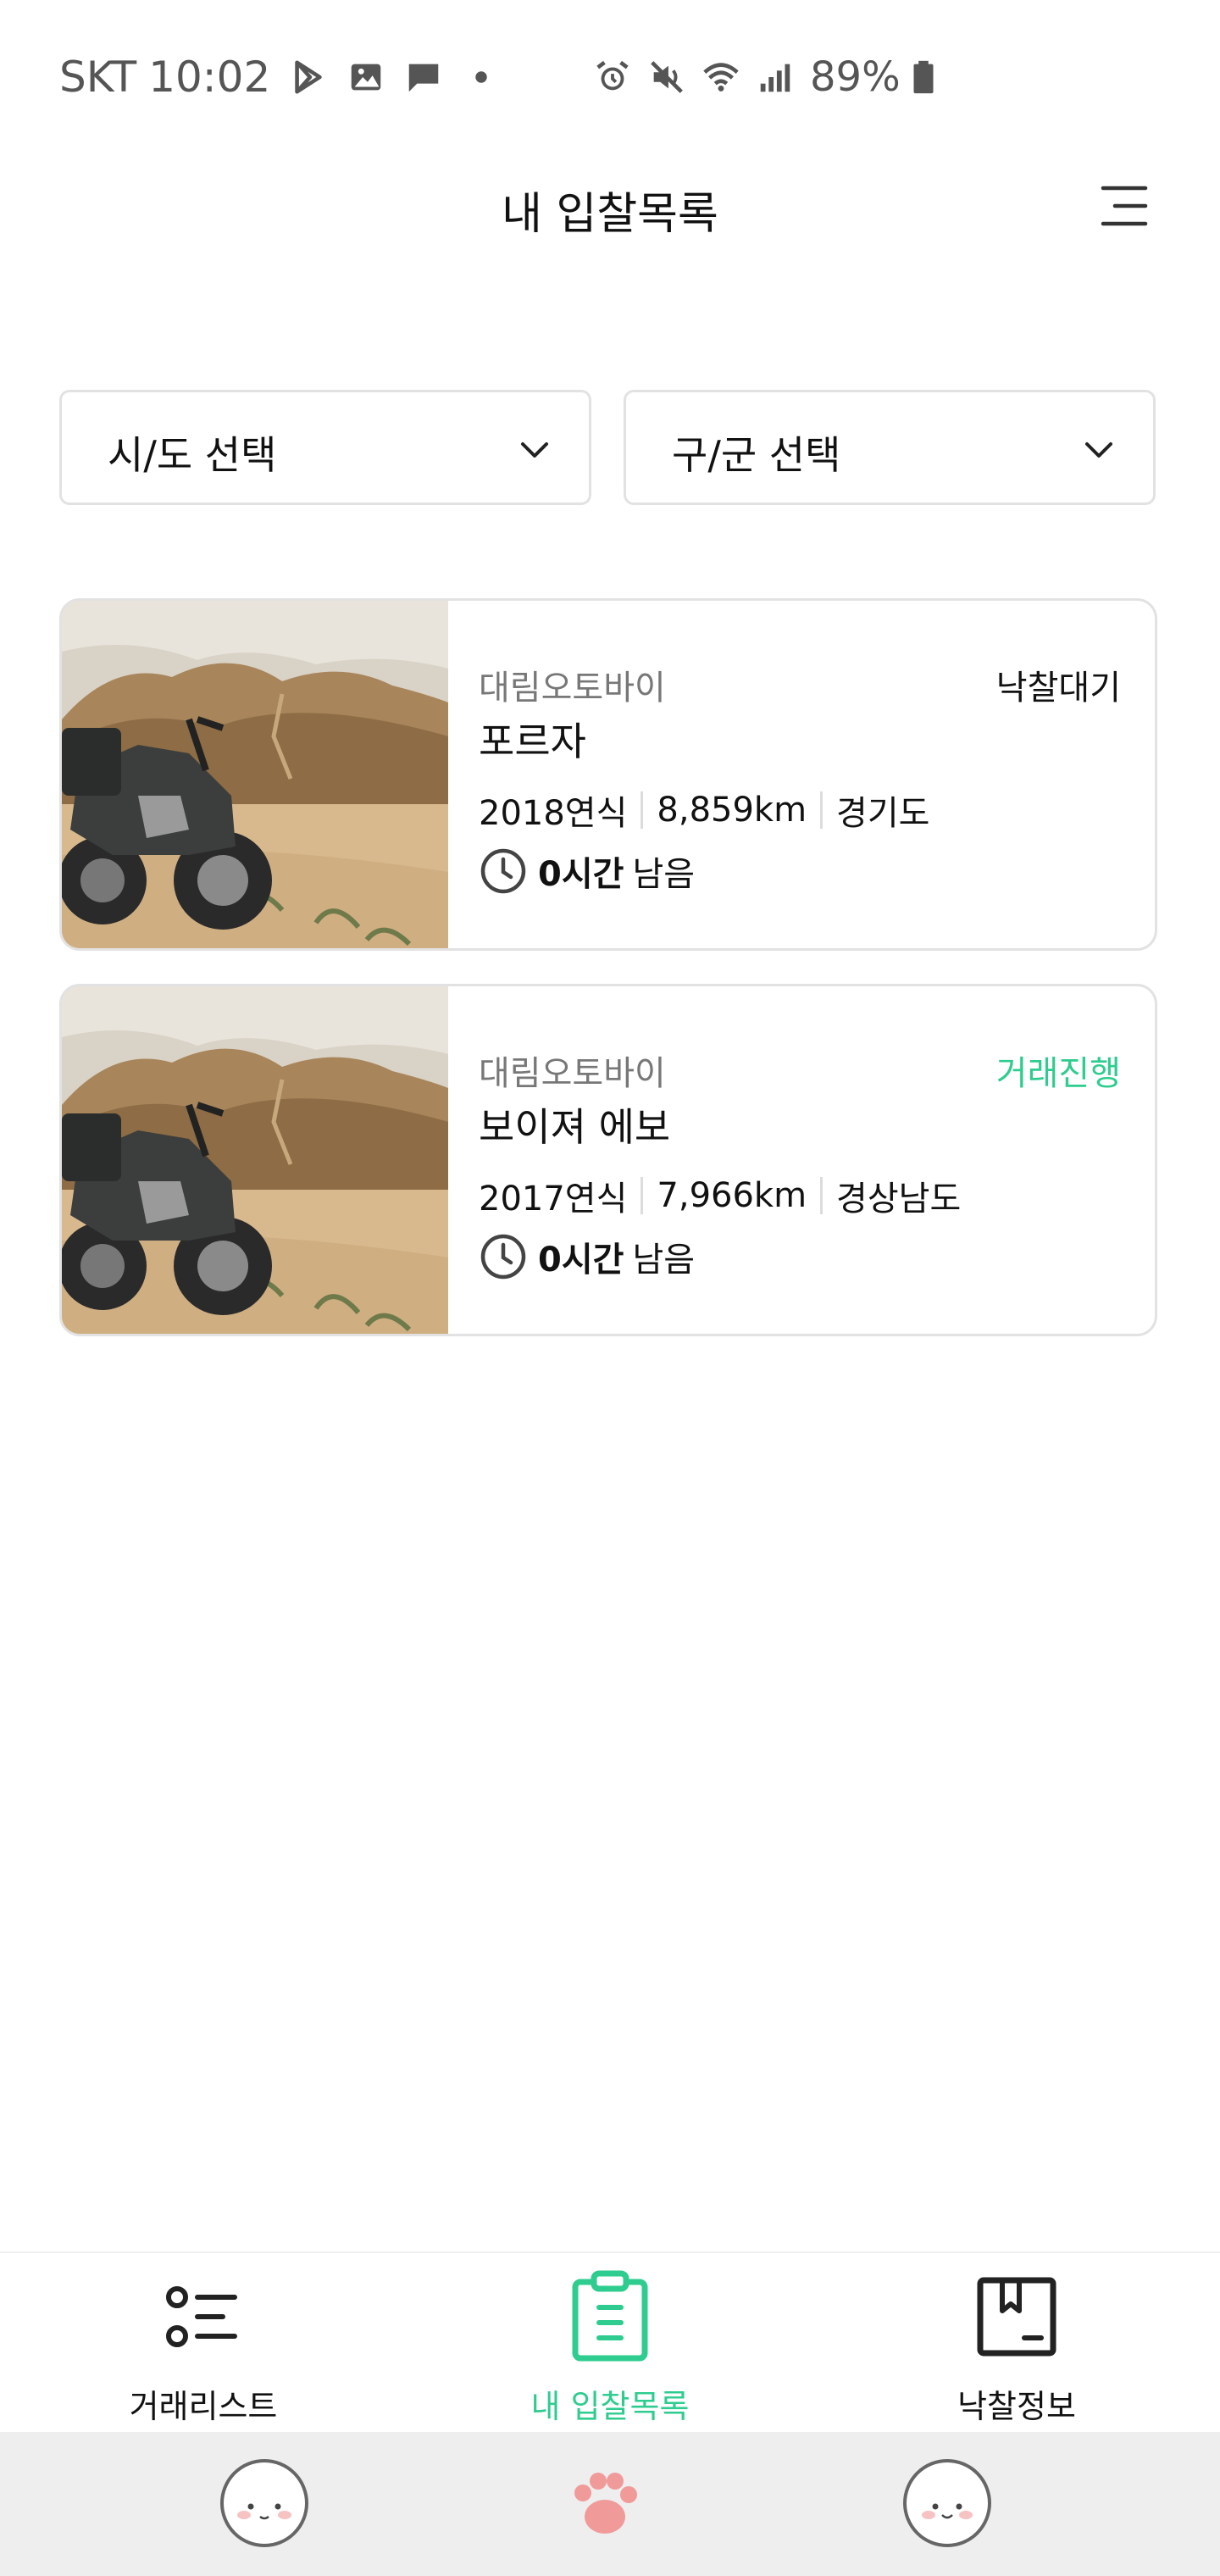 Image resolution: width=1220 pixels, height=2576 pixels. What do you see at coordinates (855, 77) in the screenshot?
I see `battery-percent: 89%` at bounding box center [855, 77].